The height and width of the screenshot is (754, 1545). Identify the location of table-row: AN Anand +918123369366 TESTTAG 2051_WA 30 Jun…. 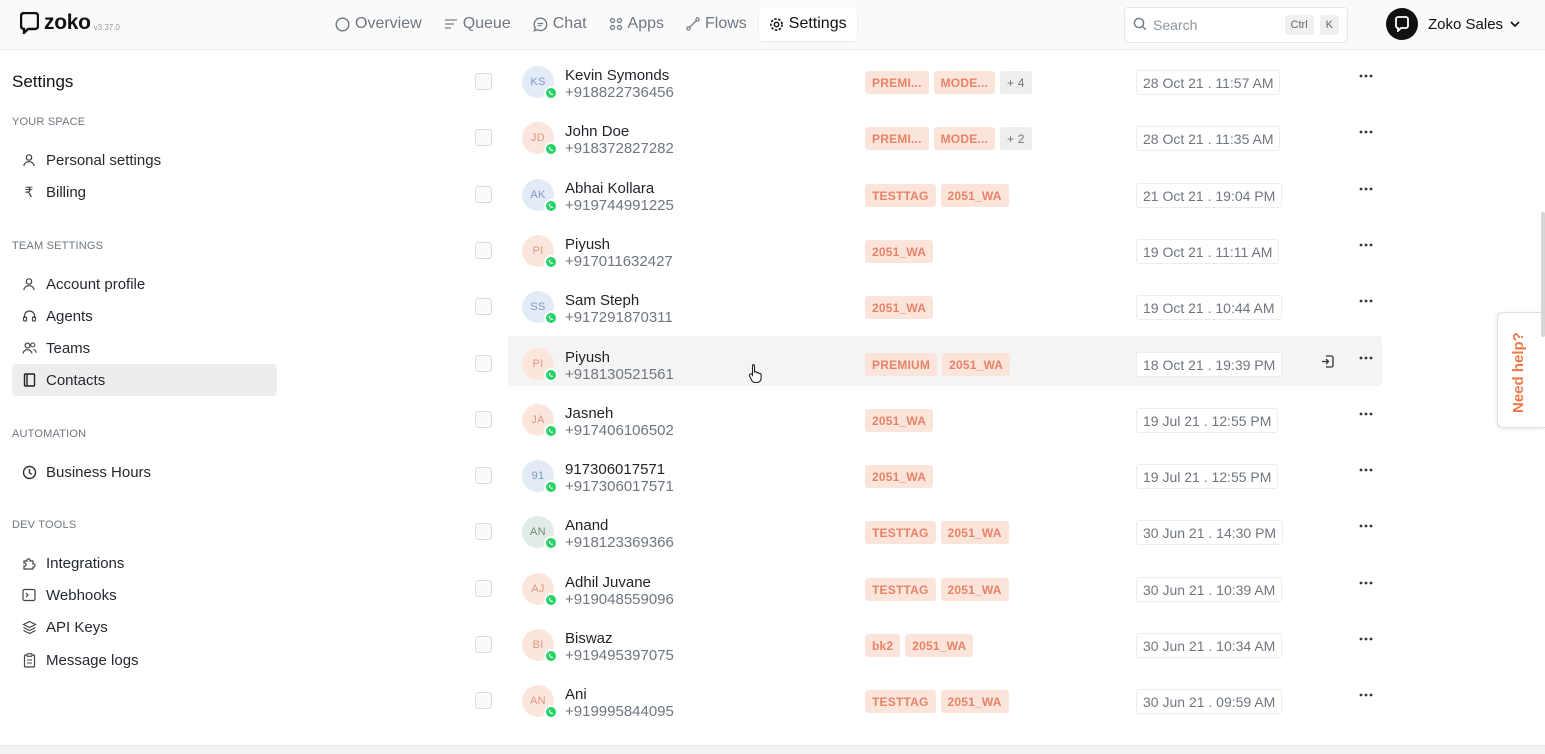
(928, 529).